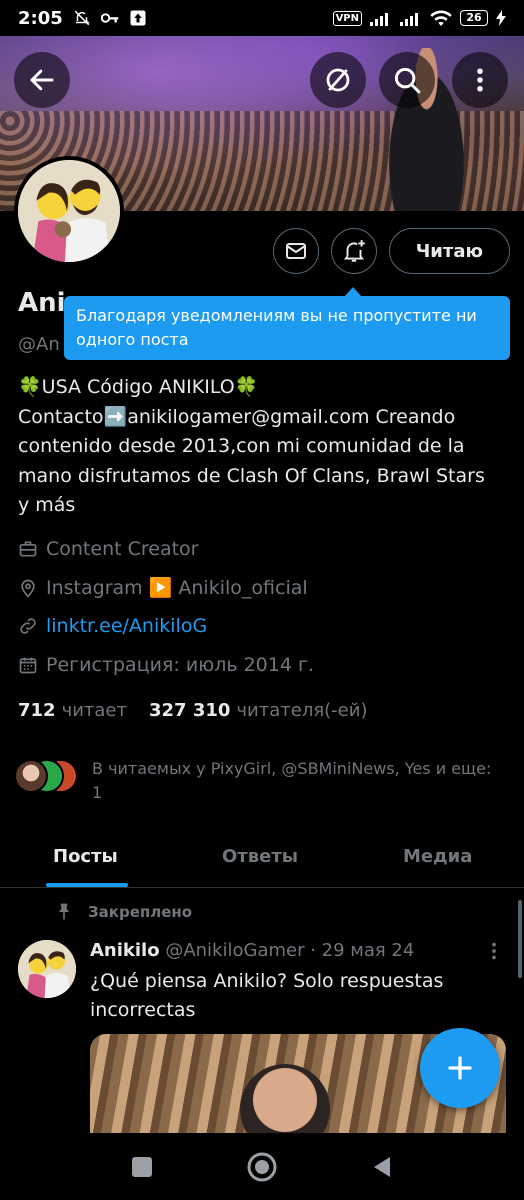 This screenshot has width=524, height=1200. What do you see at coordinates (520, 939) in the screenshot?
I see `scrollbar` at bounding box center [520, 939].